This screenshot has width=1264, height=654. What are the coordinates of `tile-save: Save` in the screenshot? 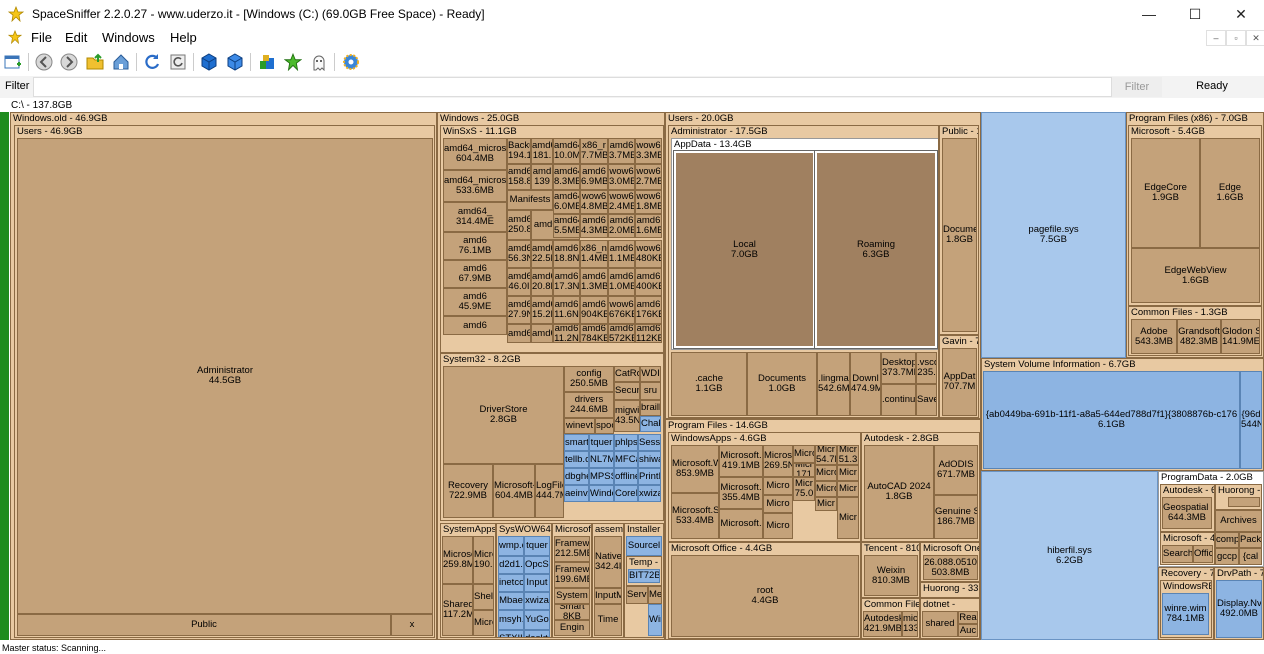 It's located at (926, 400).